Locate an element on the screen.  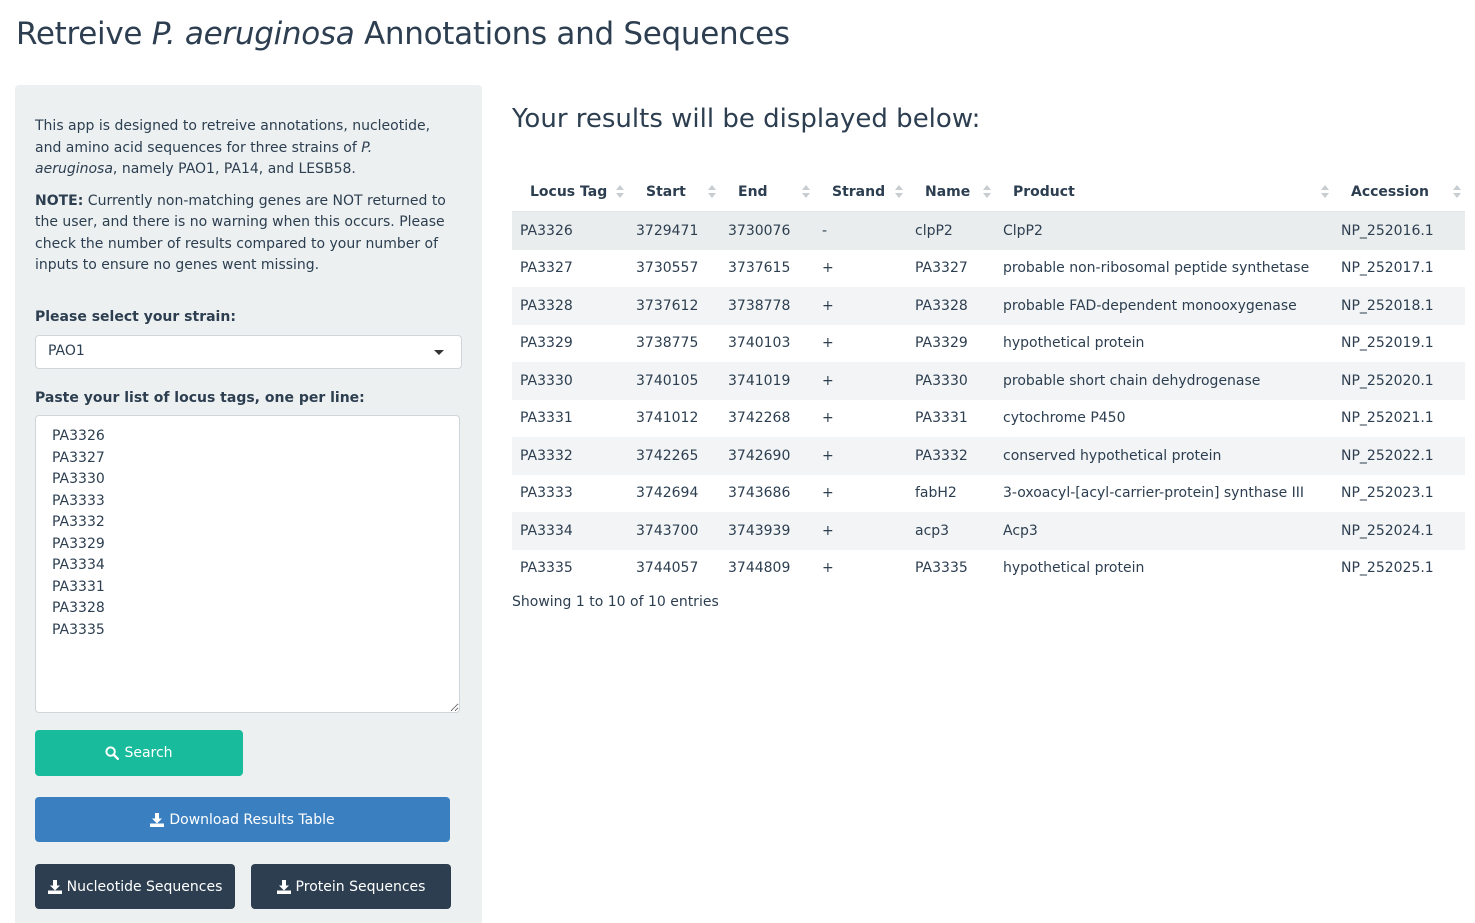
column-header-label: Strand is located at coordinates (859, 192).